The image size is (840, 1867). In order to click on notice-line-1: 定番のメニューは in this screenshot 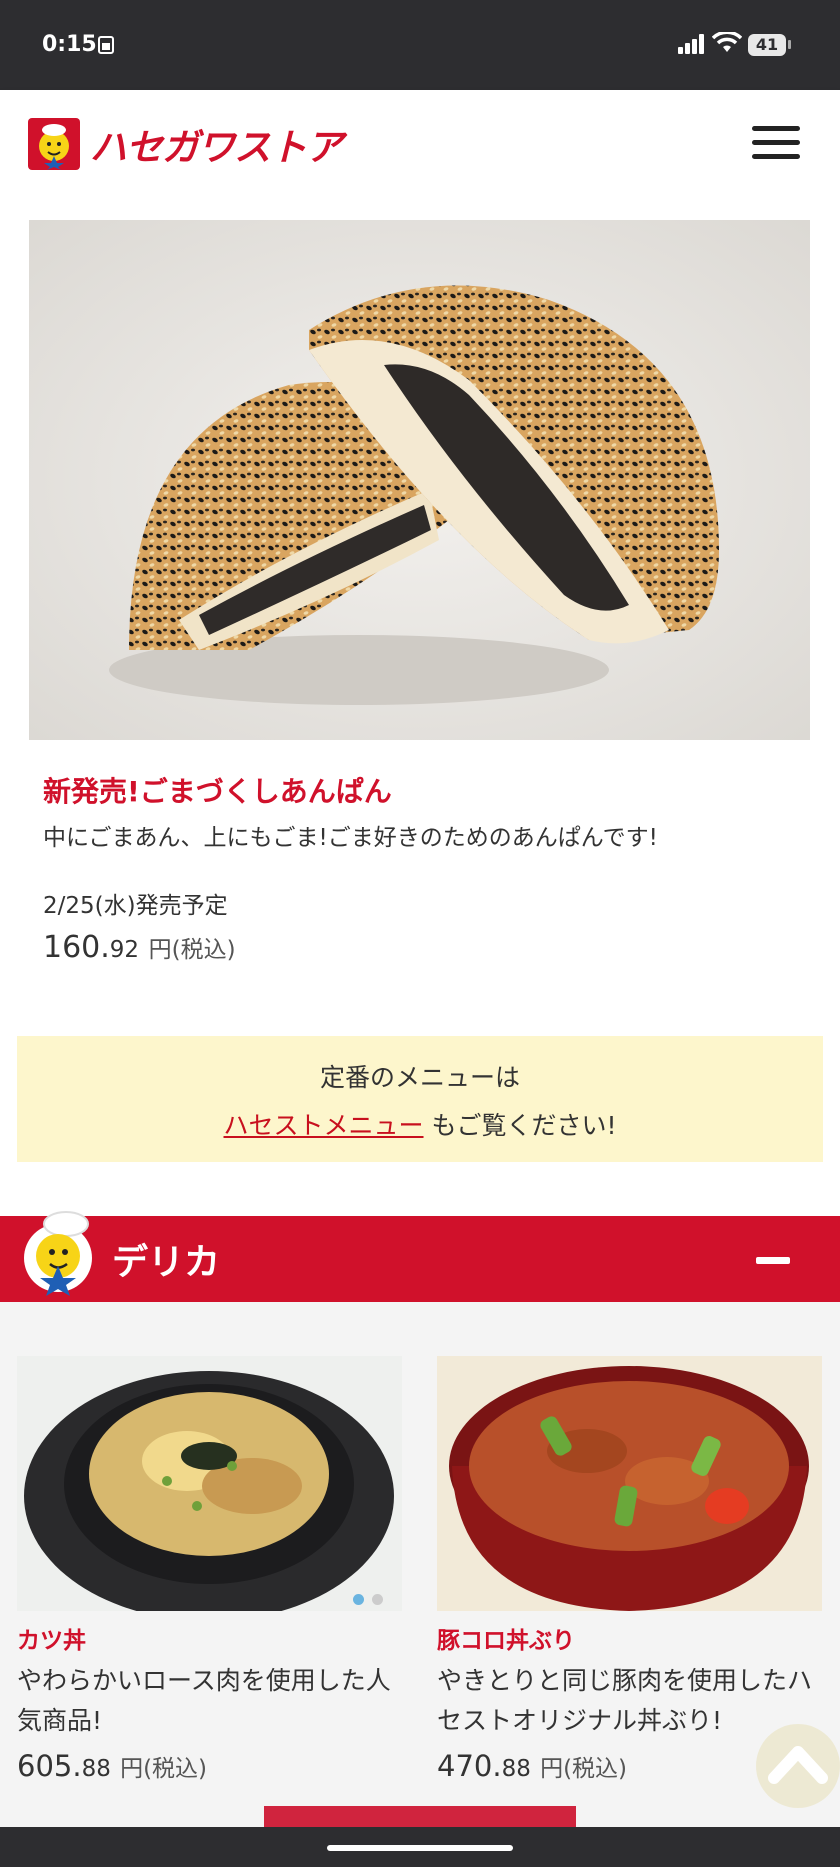, I will do `click(419, 1077)`.